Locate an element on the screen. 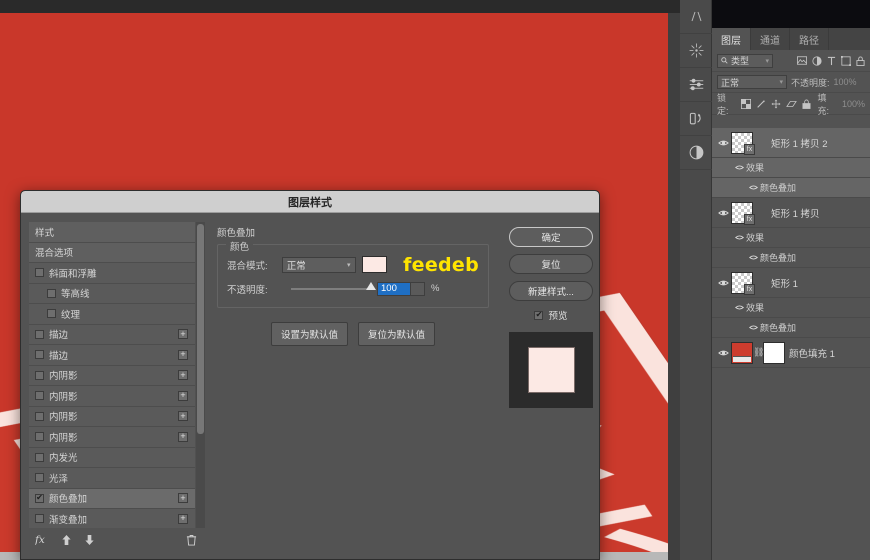 The image size is (870, 560). list-item: 颜色填充 1 is located at coordinates (812, 353).